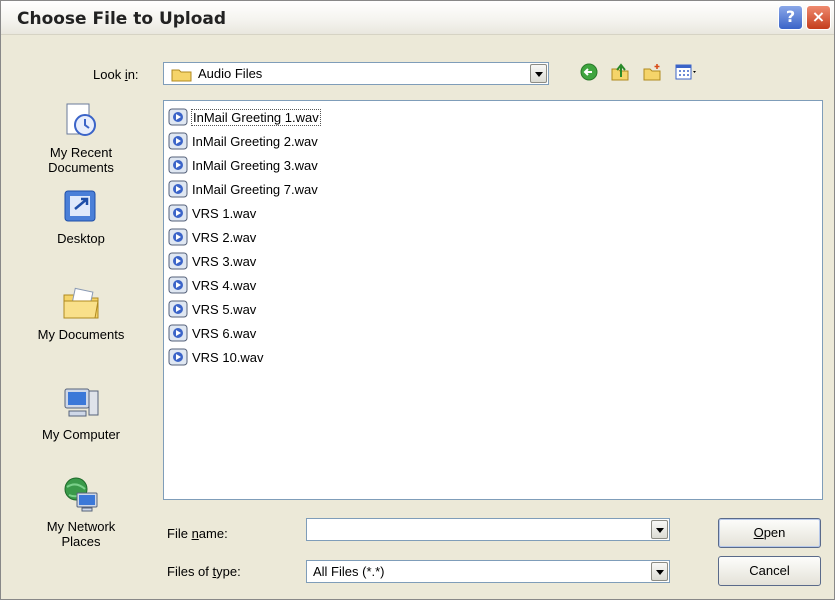 This screenshot has height=600, width=835. Describe the element at coordinates (212, 213) in the screenshot. I see `list-item: VRS 1.wav` at that location.